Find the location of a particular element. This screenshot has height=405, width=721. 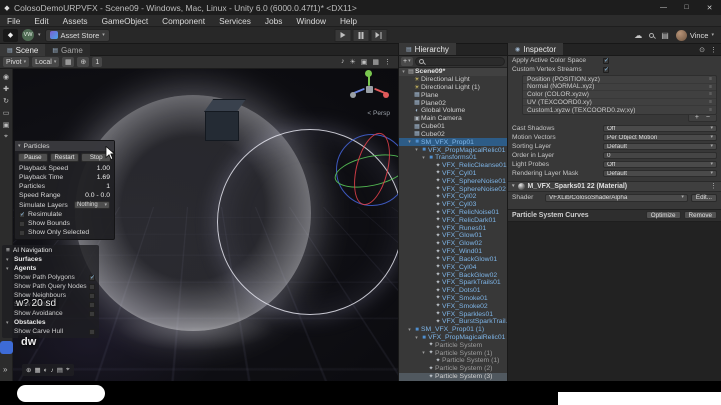

hierarchy-row: ▾ Particle System (1) is located at coordinates (453, 353).